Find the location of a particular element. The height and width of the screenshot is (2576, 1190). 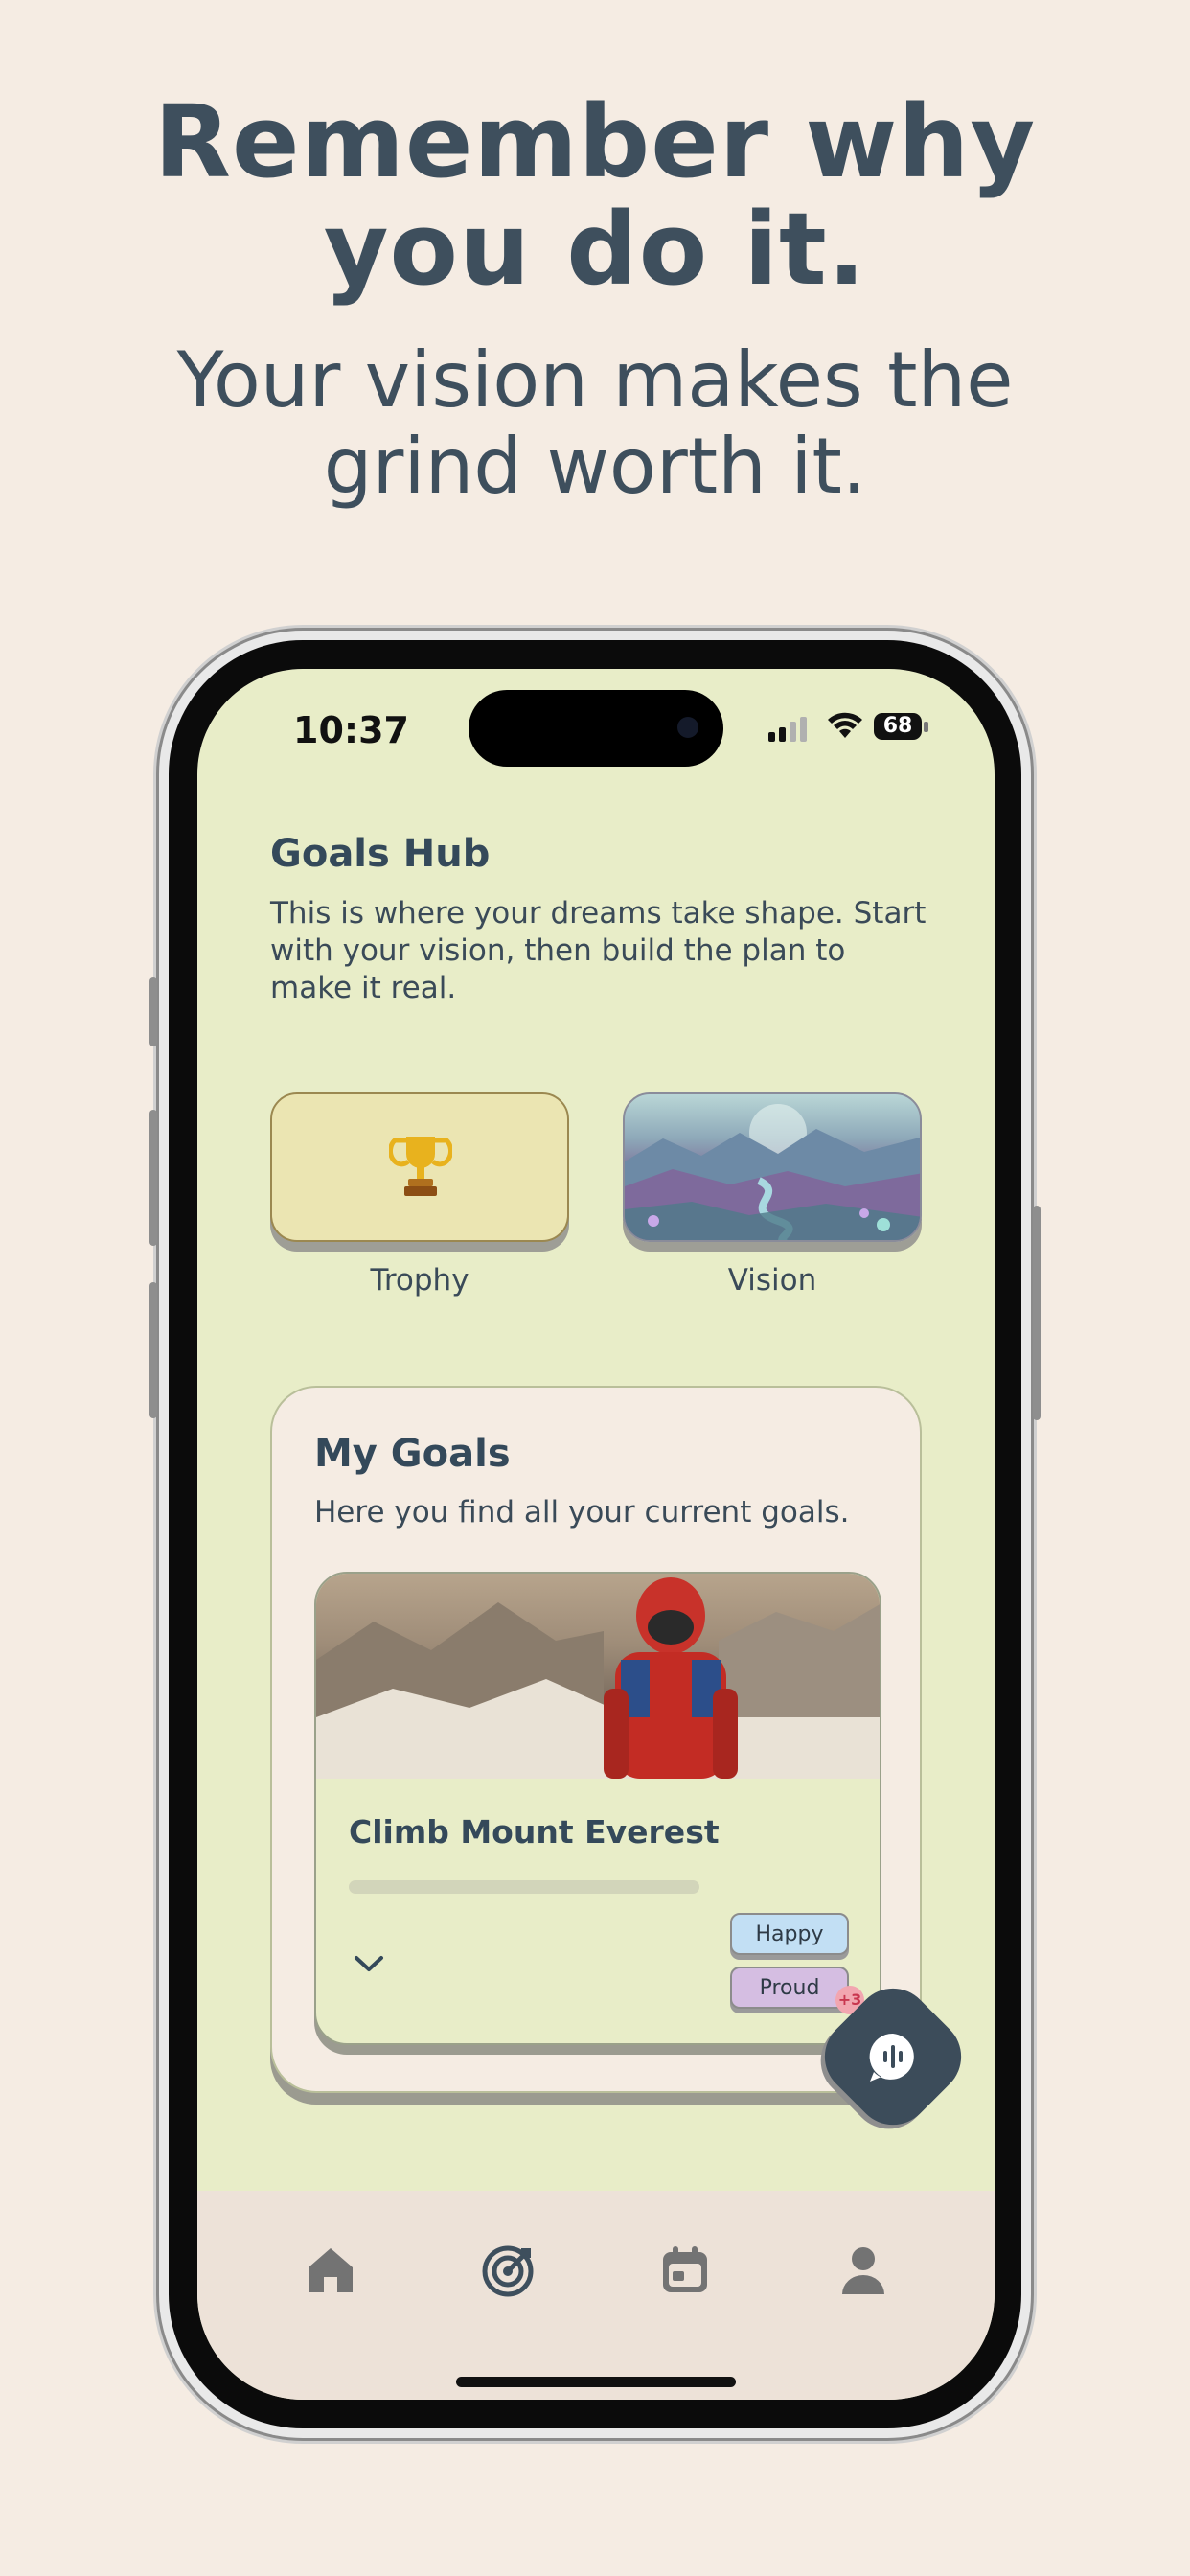

volume-down-button is located at coordinates (153, 1350).